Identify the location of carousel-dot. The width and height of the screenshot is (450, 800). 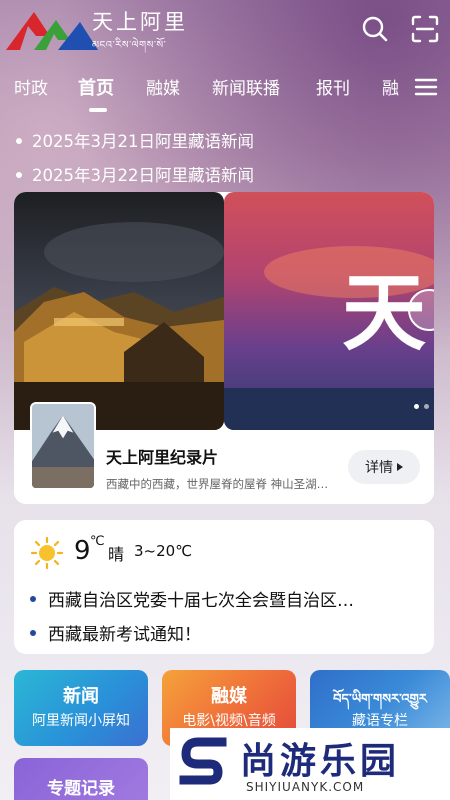
(426, 406).